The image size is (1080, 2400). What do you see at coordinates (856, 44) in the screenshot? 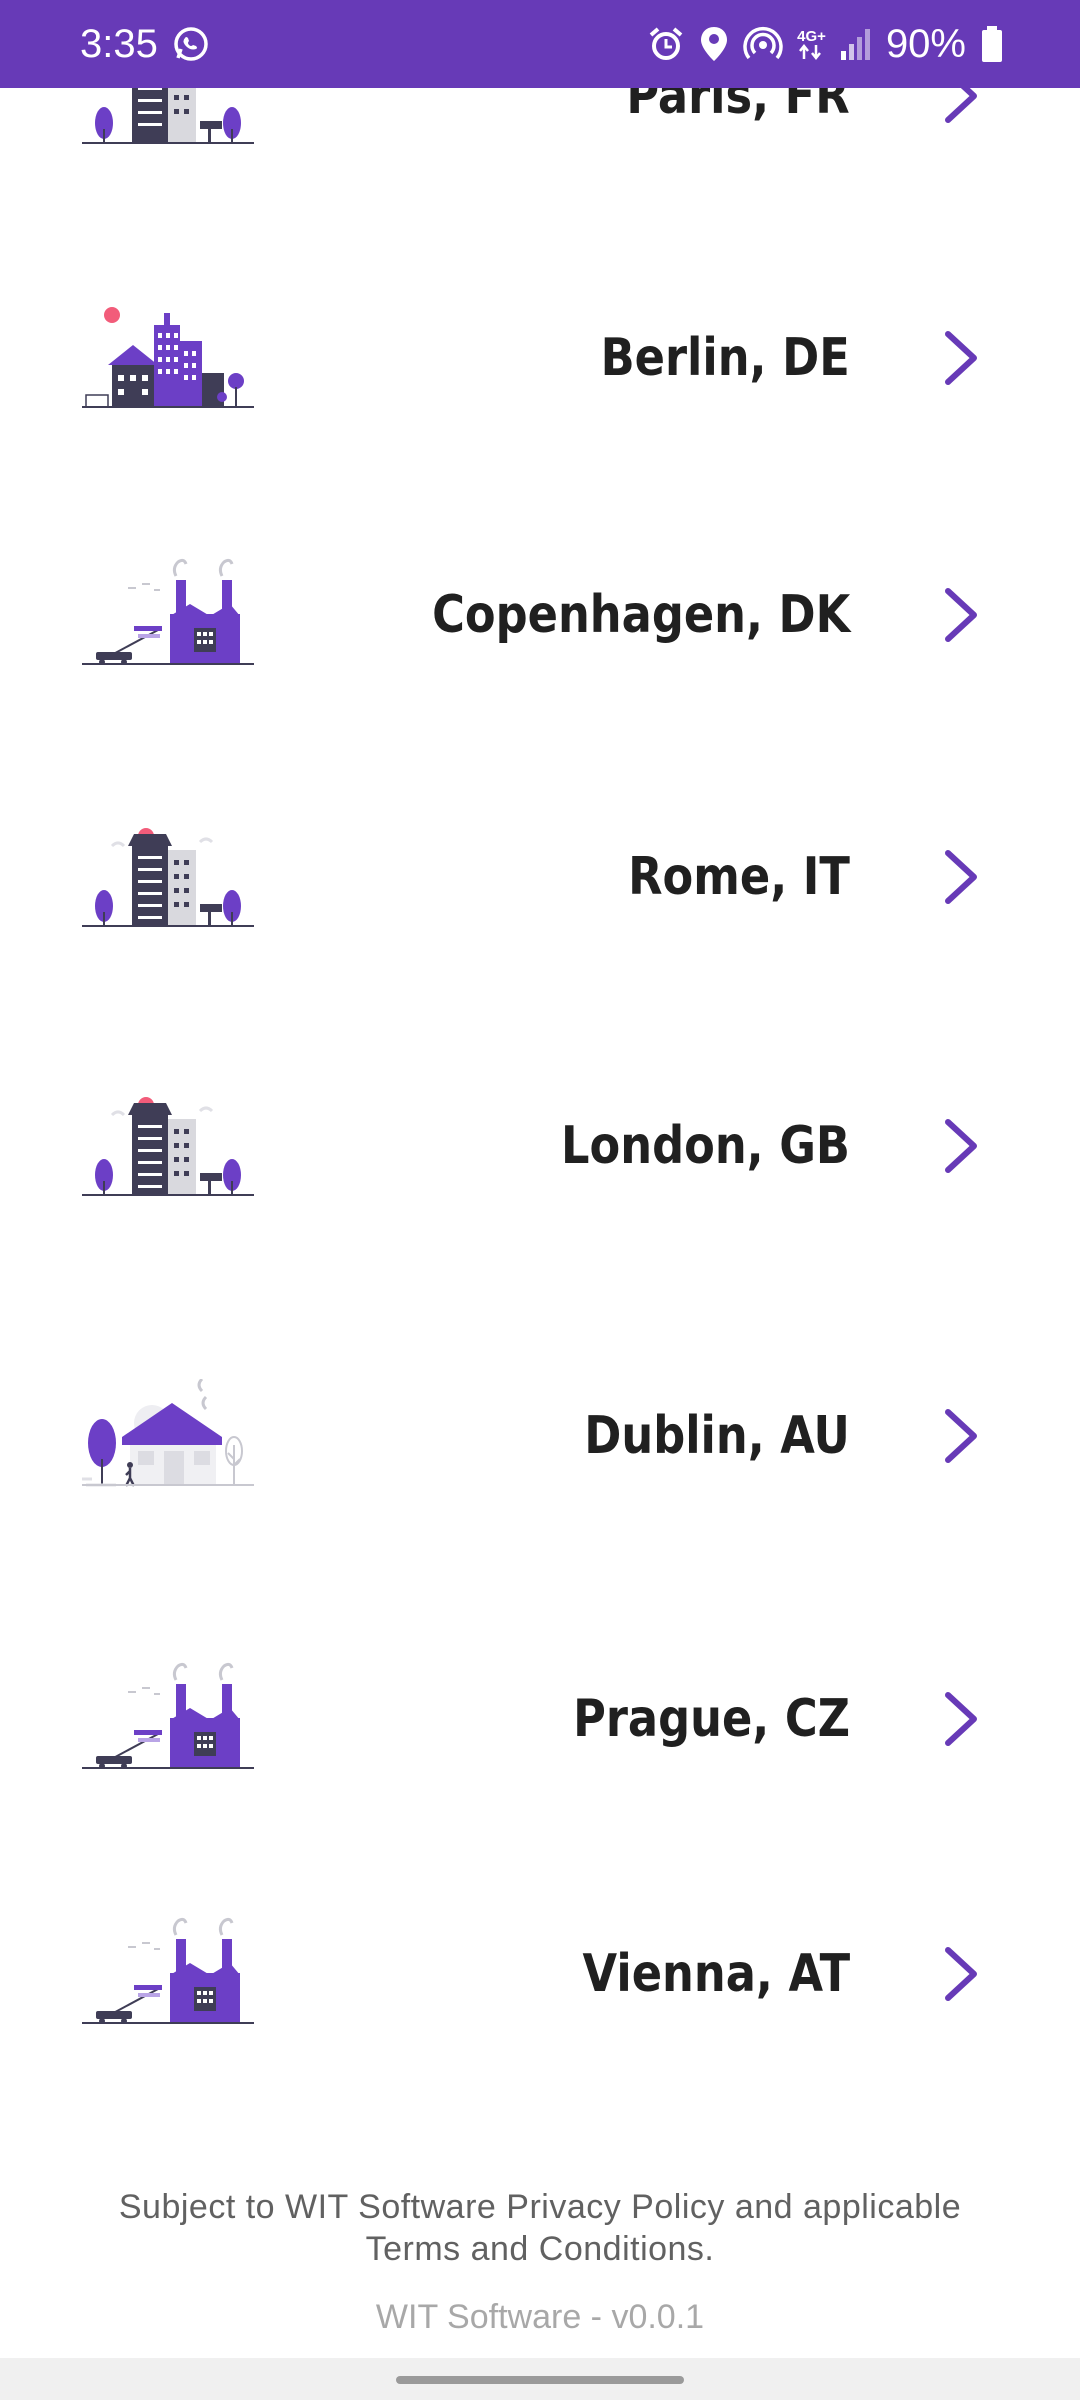
I see `signal-icon` at bounding box center [856, 44].